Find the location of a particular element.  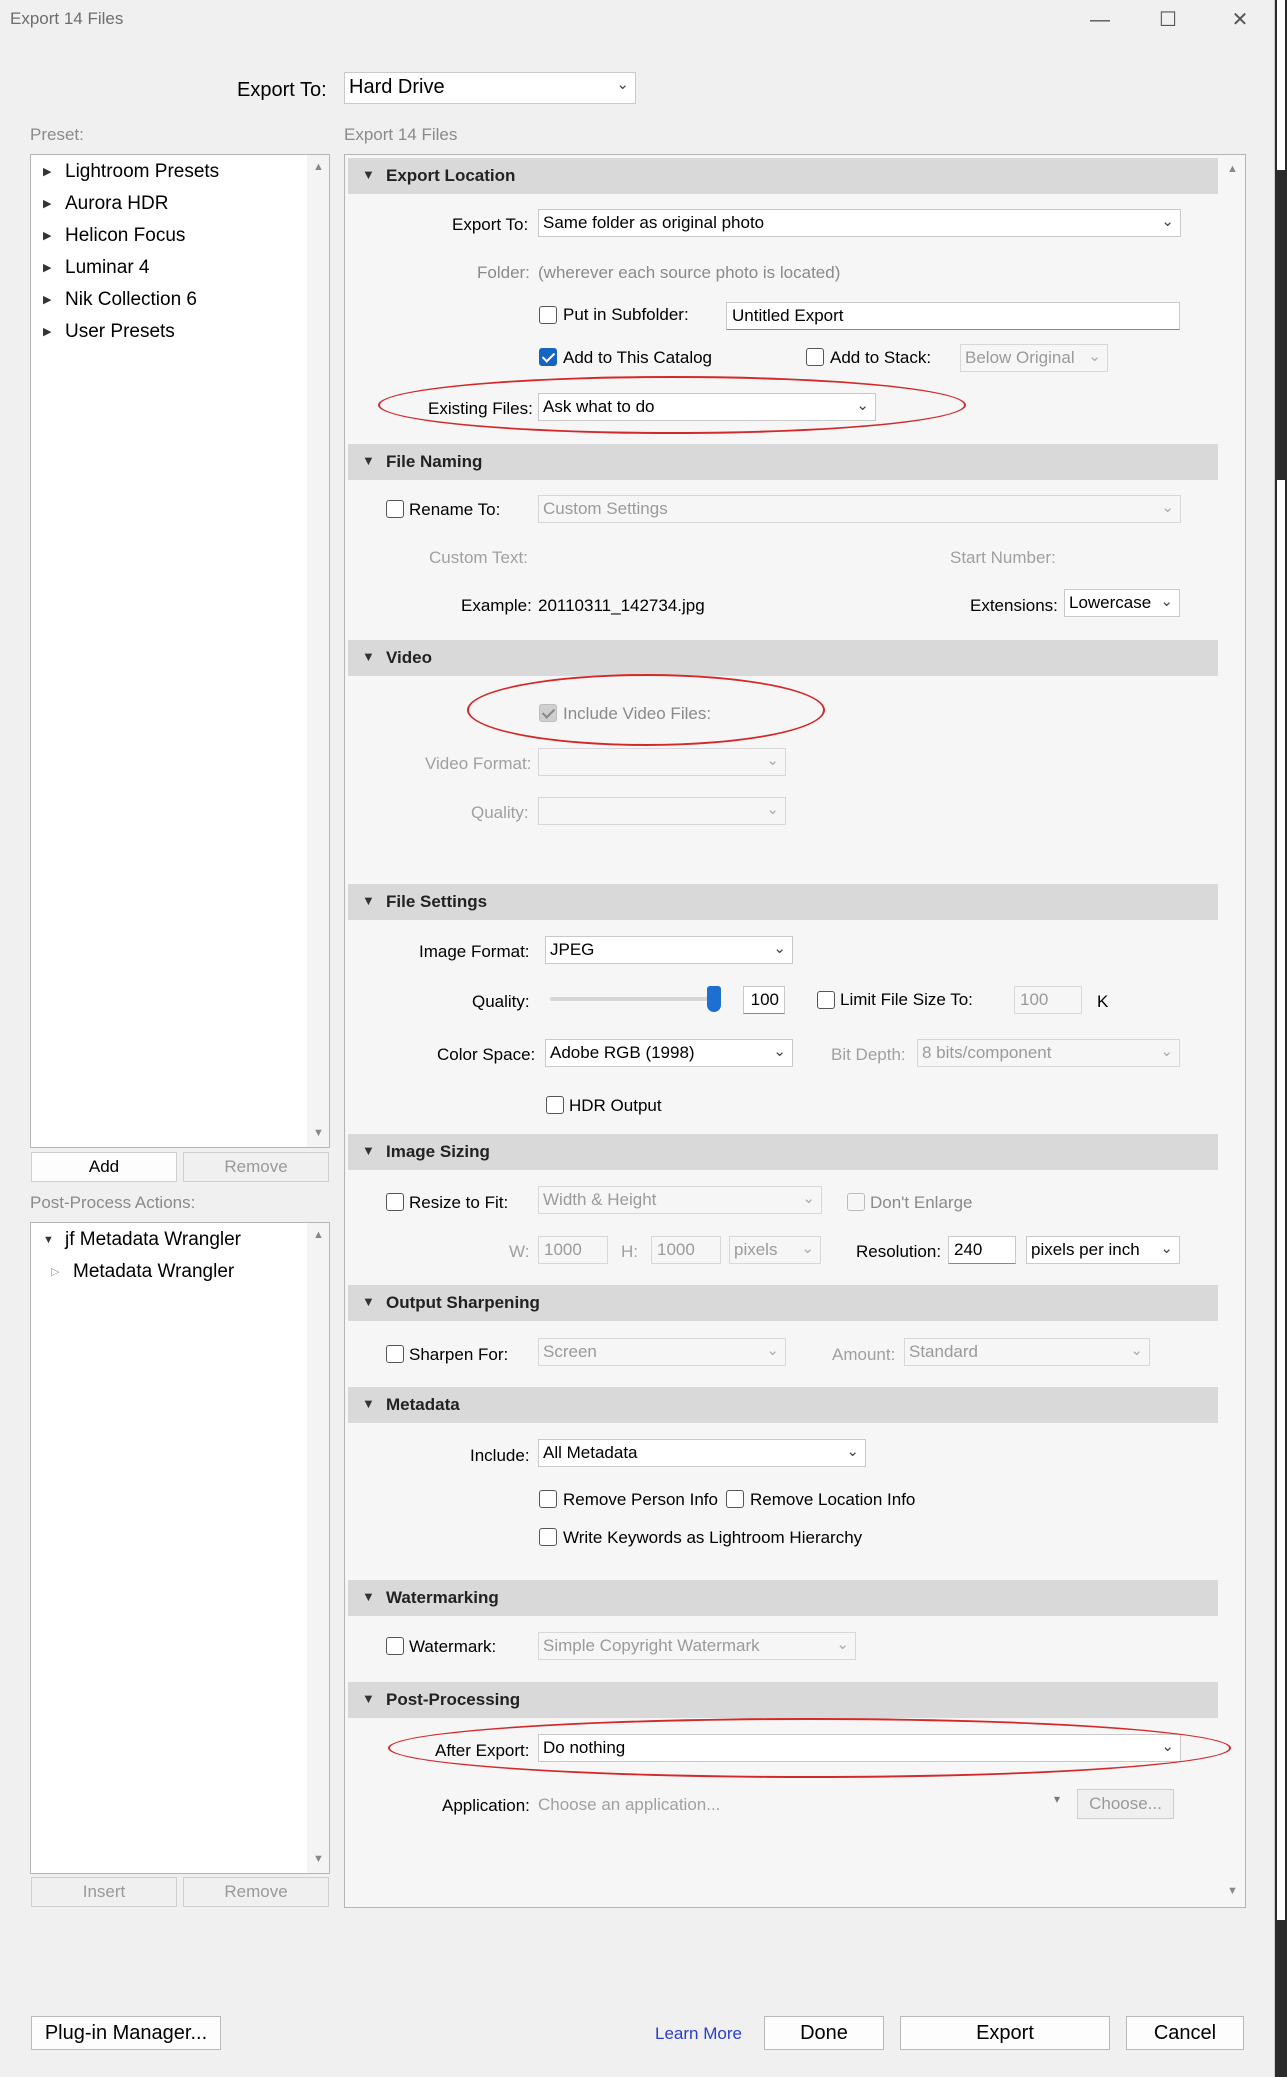

done-button: Done is located at coordinates (824, 2033).